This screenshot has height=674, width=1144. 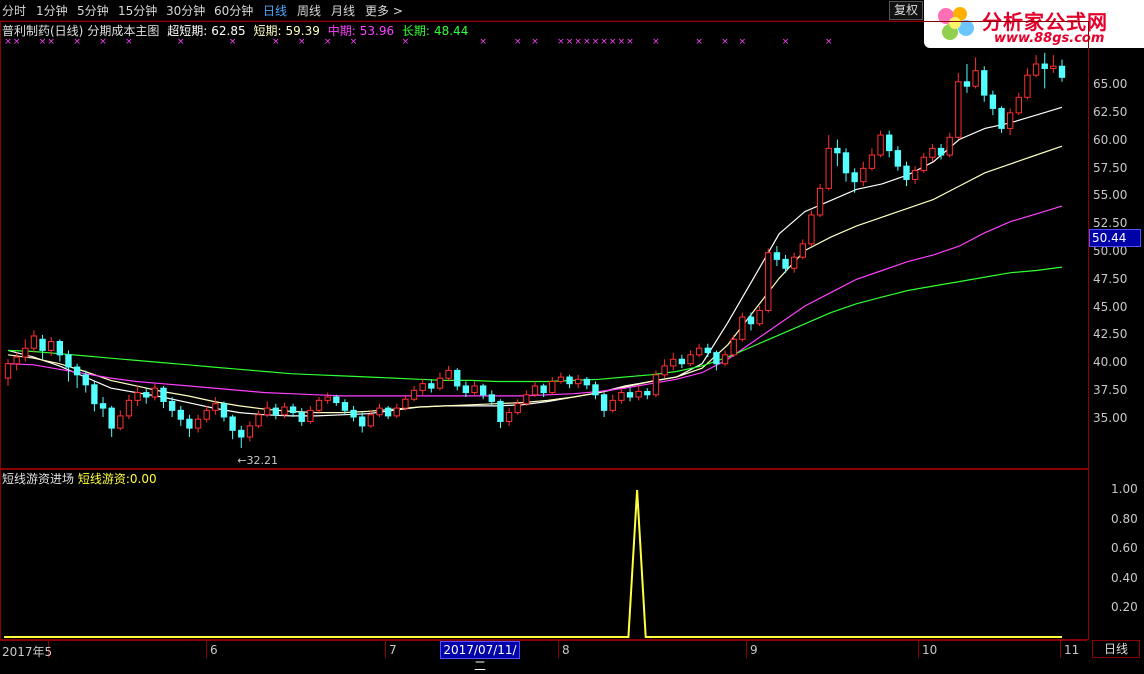 I want to click on price-tick: 47.50, so click(x=1110, y=279).